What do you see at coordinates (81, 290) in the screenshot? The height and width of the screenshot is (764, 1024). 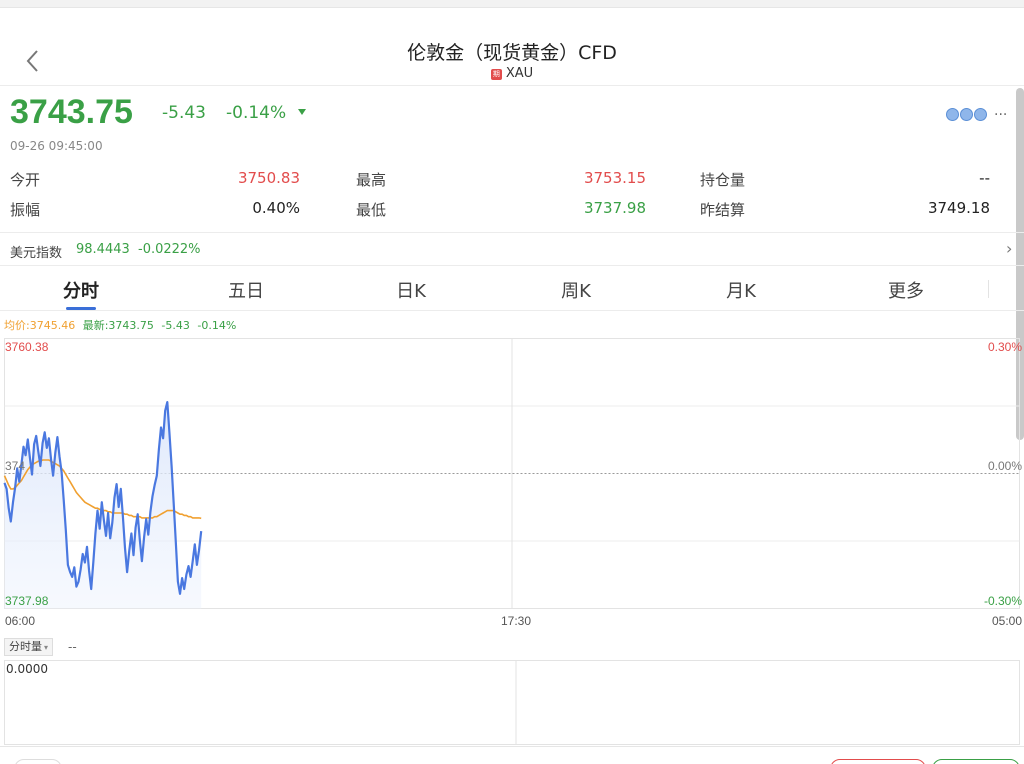 I see `tab-intraday: 分时` at bounding box center [81, 290].